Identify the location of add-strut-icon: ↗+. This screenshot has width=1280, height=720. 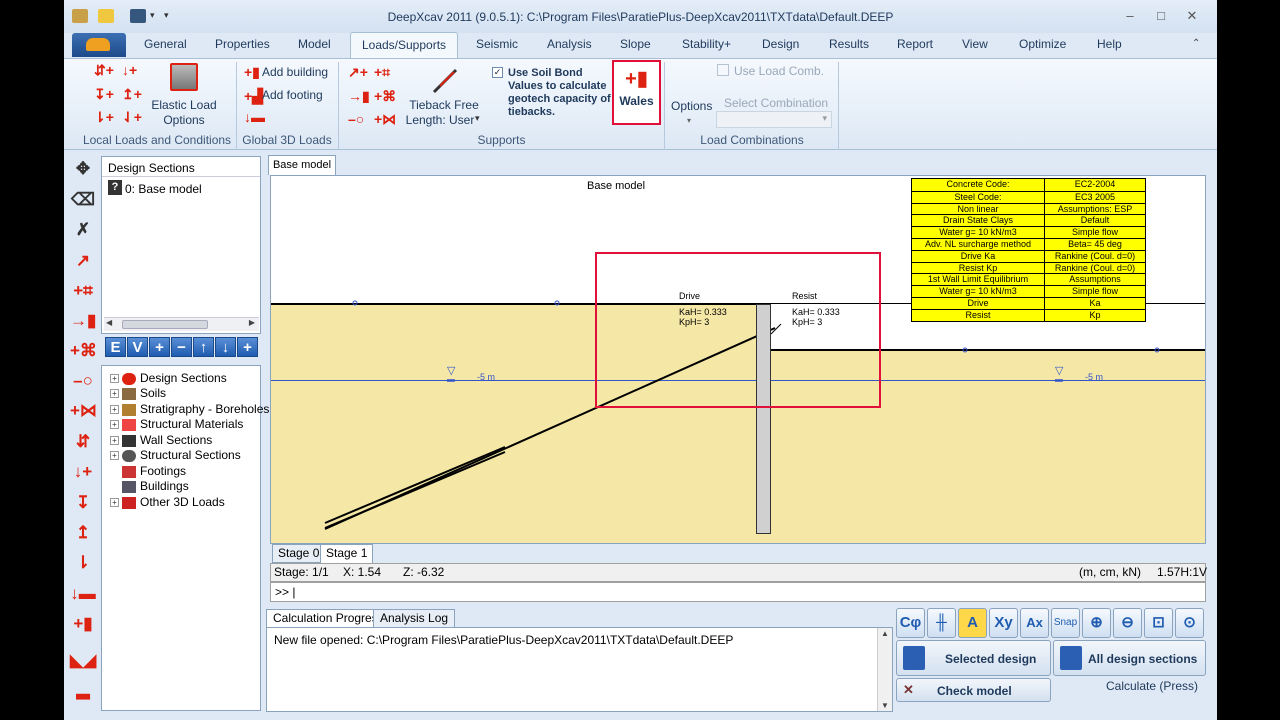
(358, 72).